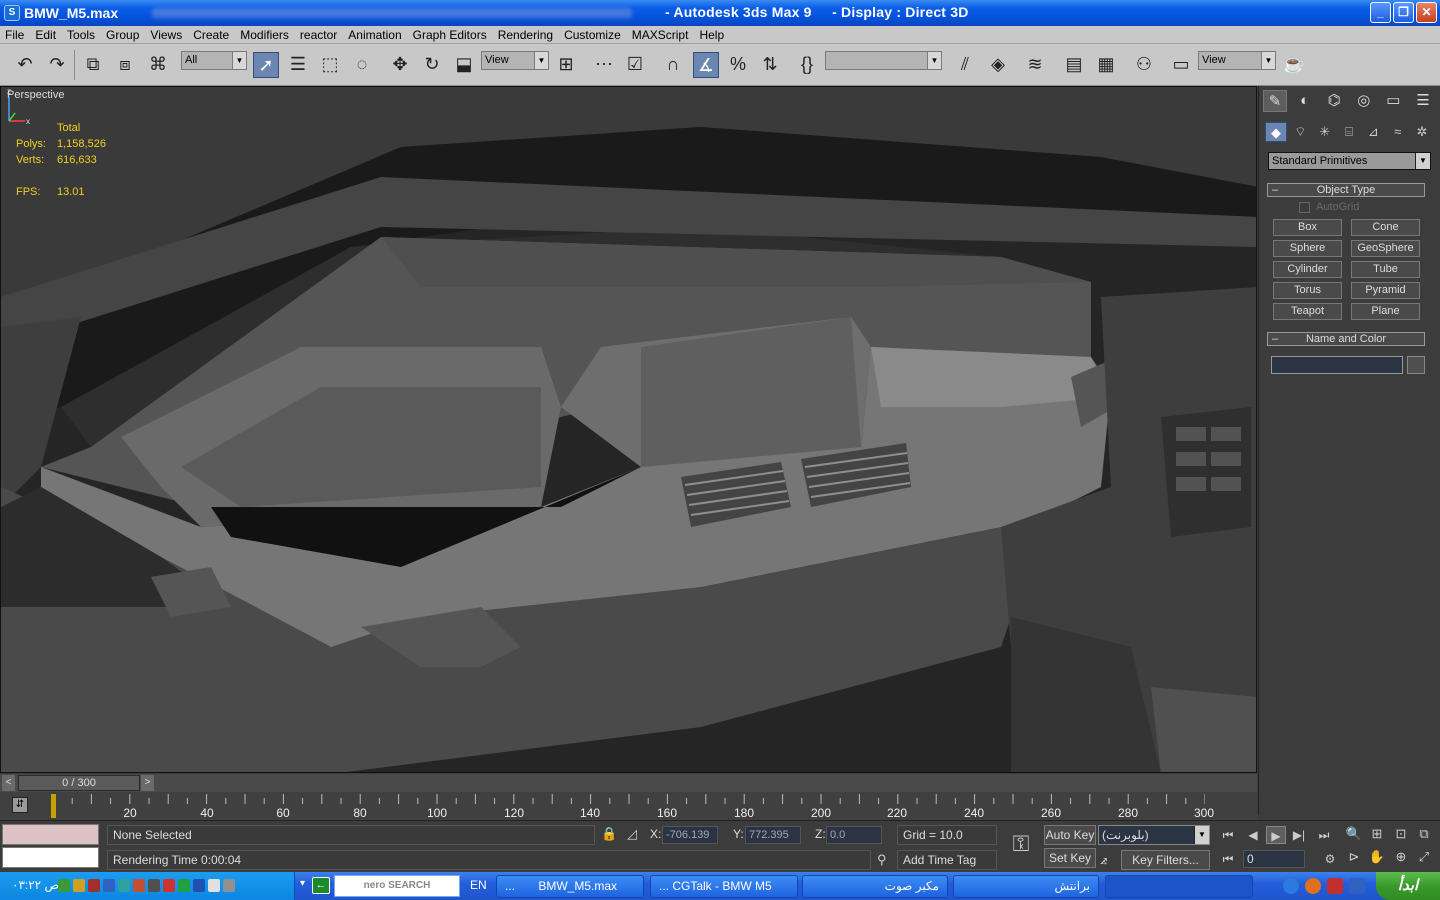  Describe the element at coordinates (25, 65) in the screenshot. I see `undo-icon: ↶` at that location.